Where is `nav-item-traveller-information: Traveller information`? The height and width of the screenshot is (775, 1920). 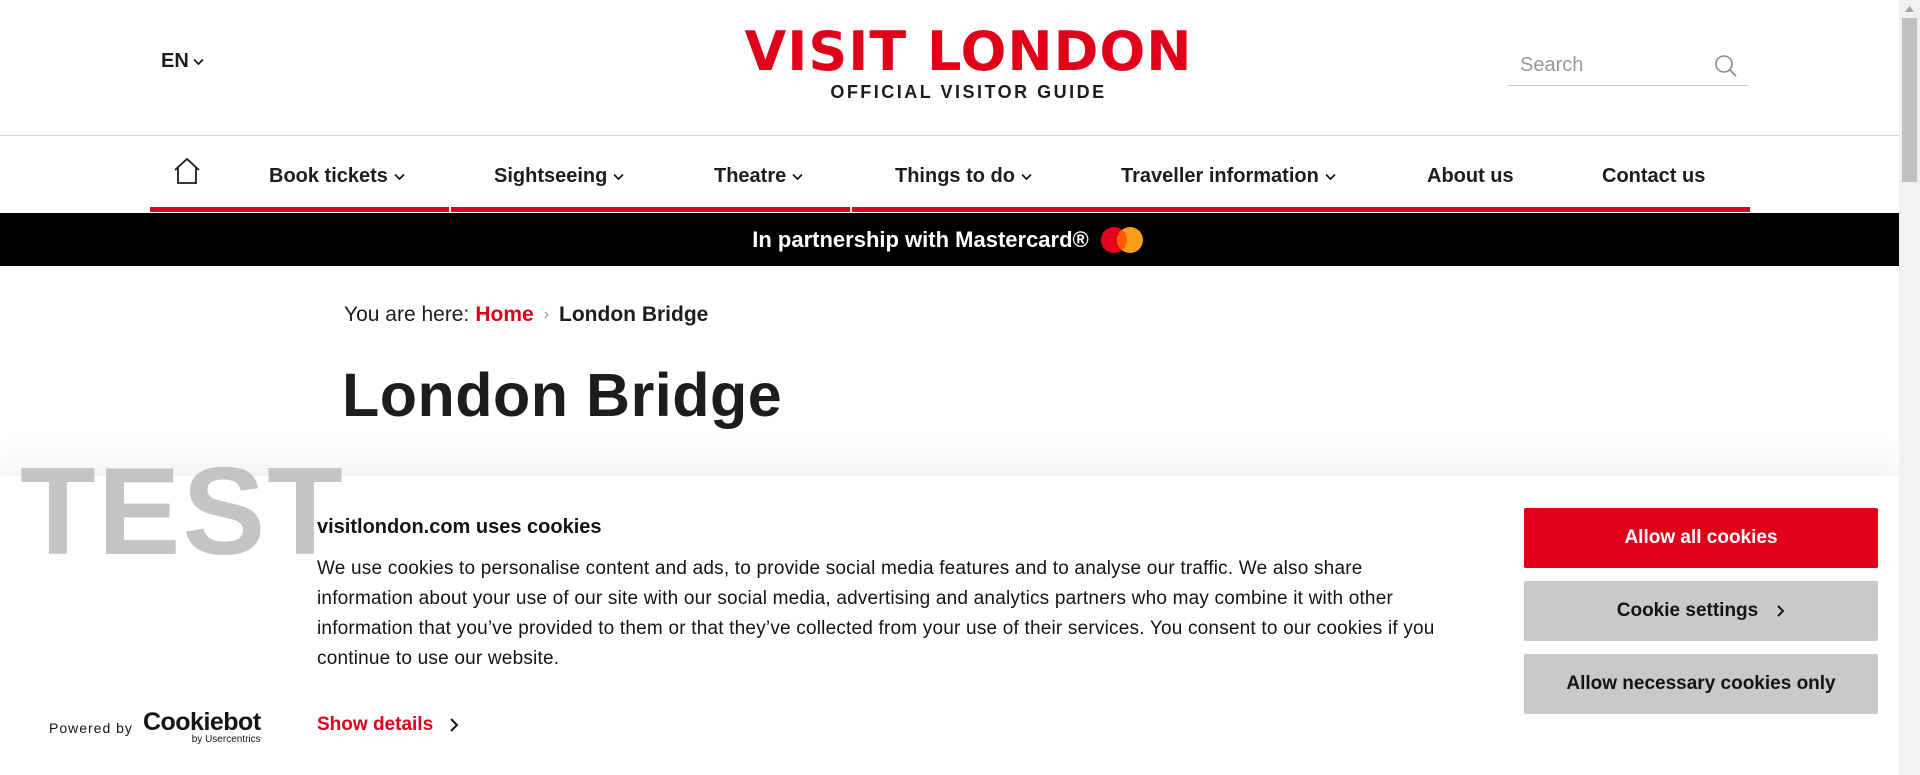 nav-item-traveller-information: Traveller information is located at coordinates (1228, 176).